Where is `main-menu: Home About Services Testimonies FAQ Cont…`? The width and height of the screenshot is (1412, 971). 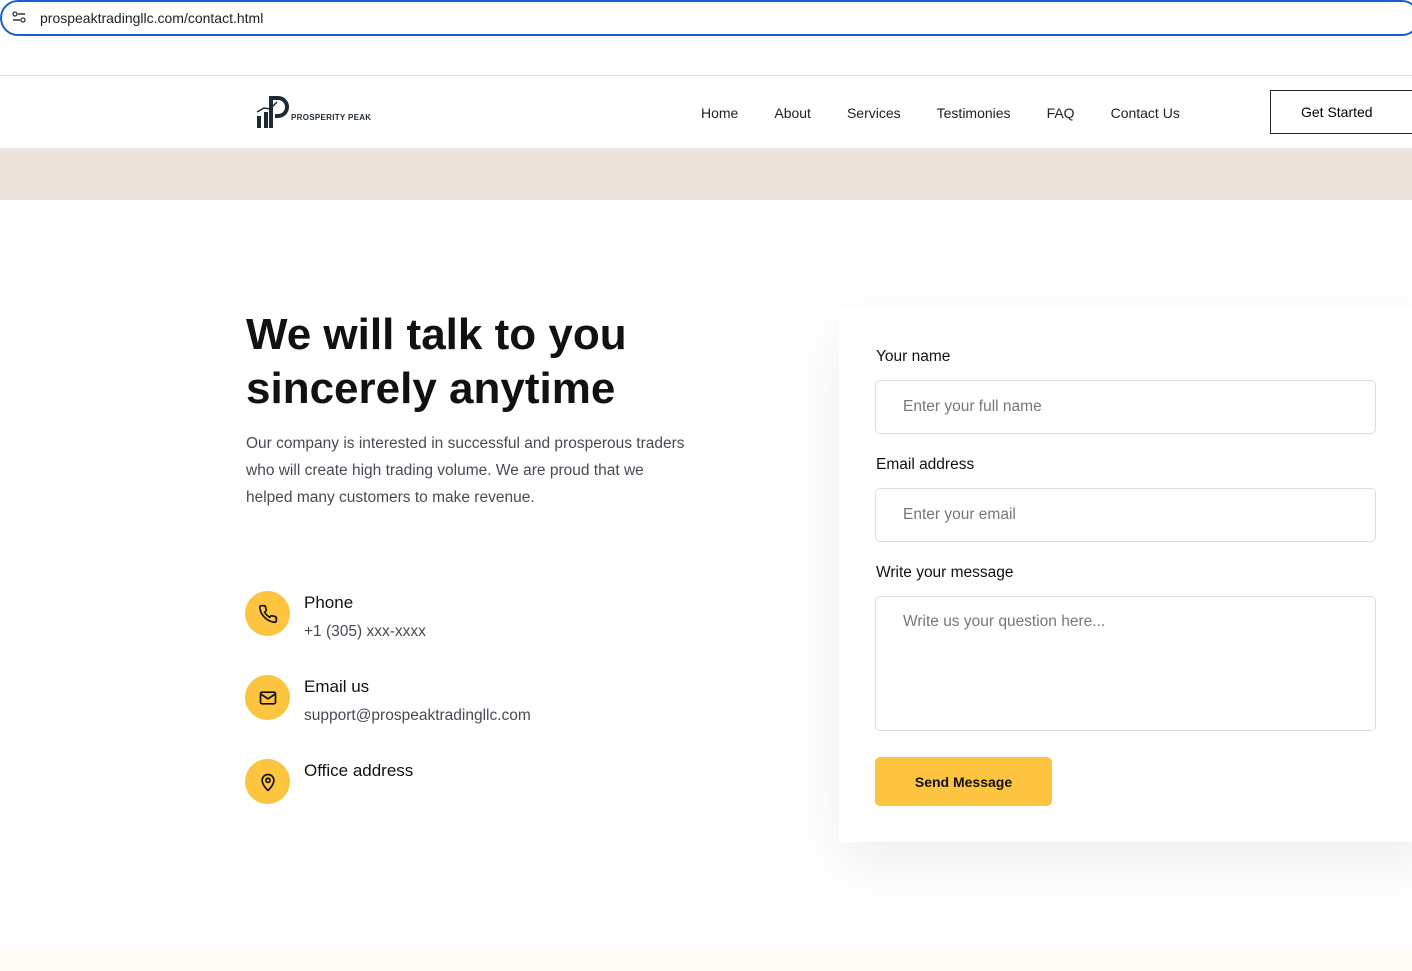 main-menu: Home About Services Testimonies FAQ Cont… is located at coordinates (940, 113).